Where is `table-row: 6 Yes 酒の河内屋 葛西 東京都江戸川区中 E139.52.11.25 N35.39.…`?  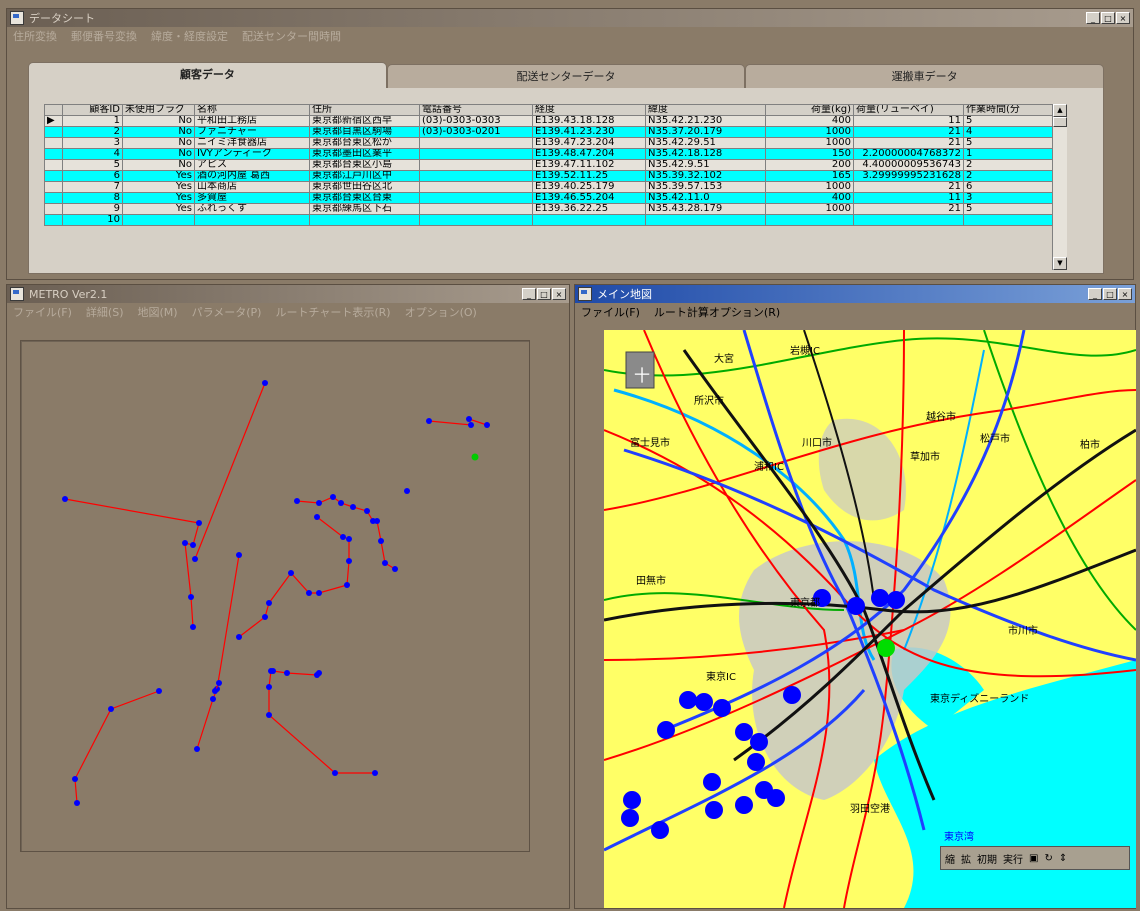
table-row: 6 Yes 酒の河内屋 葛西 東京都江戸川区中 E139.52.11.25 N35.39.… is located at coordinates (548, 176).